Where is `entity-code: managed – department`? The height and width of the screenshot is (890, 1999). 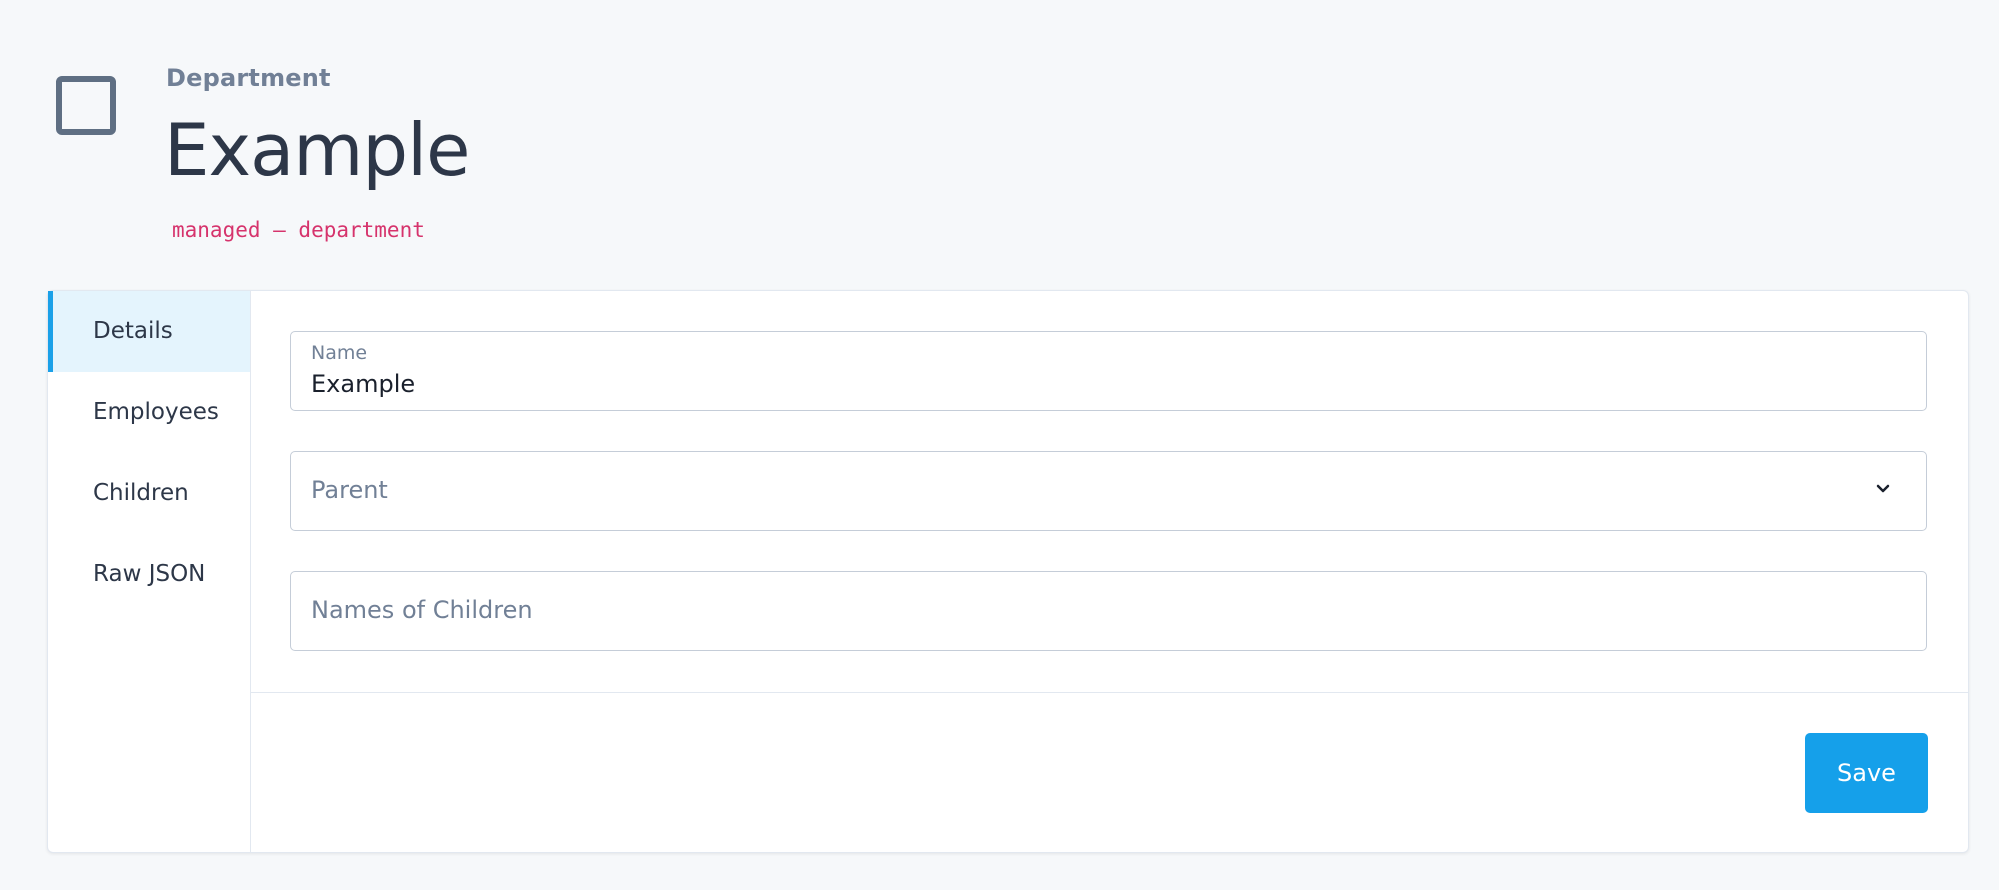
entity-code: managed – department is located at coordinates (298, 230).